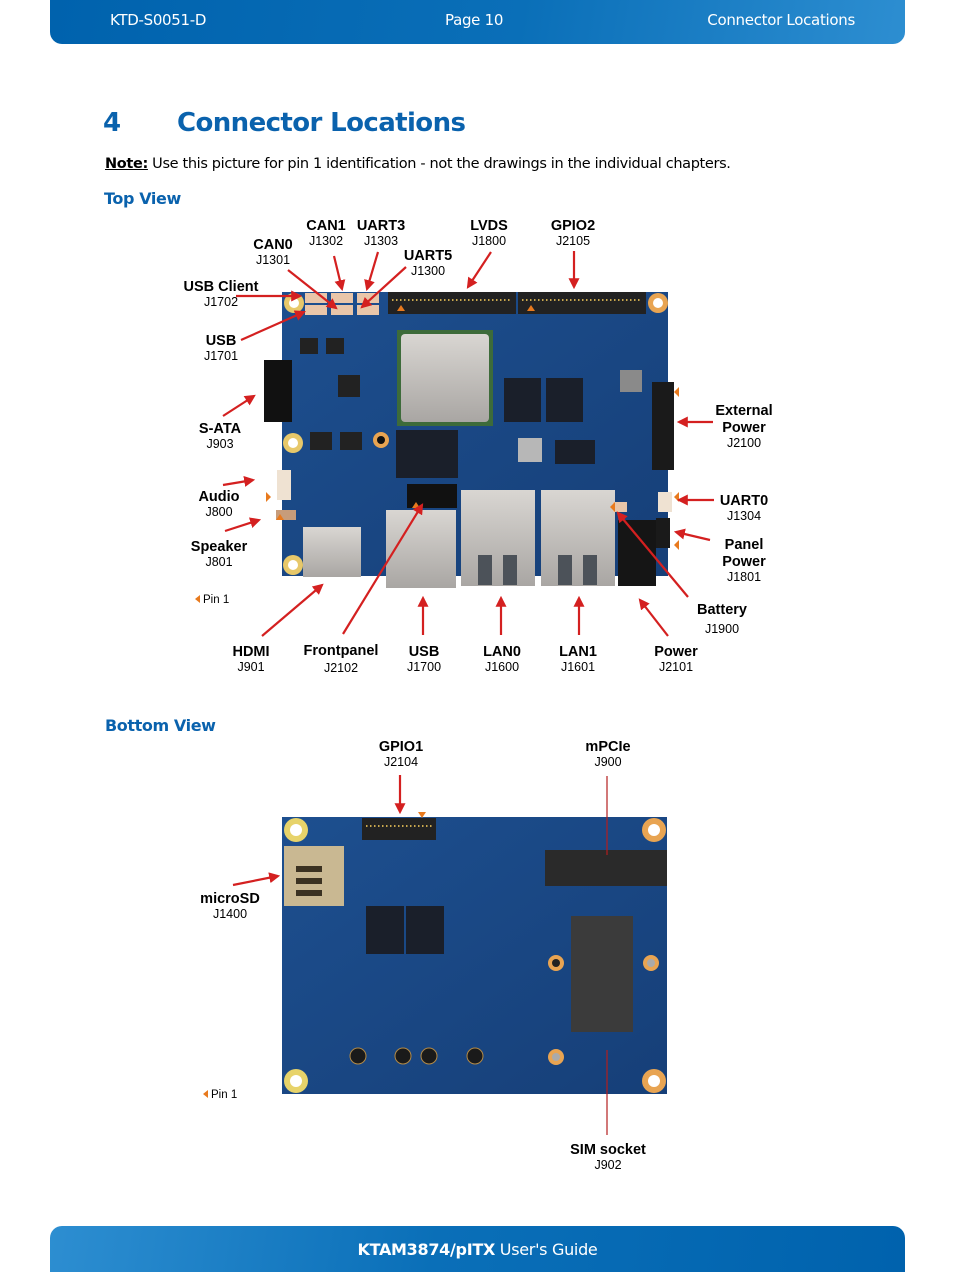  I want to click on label-sata: S-ATA J903, so click(220, 436).